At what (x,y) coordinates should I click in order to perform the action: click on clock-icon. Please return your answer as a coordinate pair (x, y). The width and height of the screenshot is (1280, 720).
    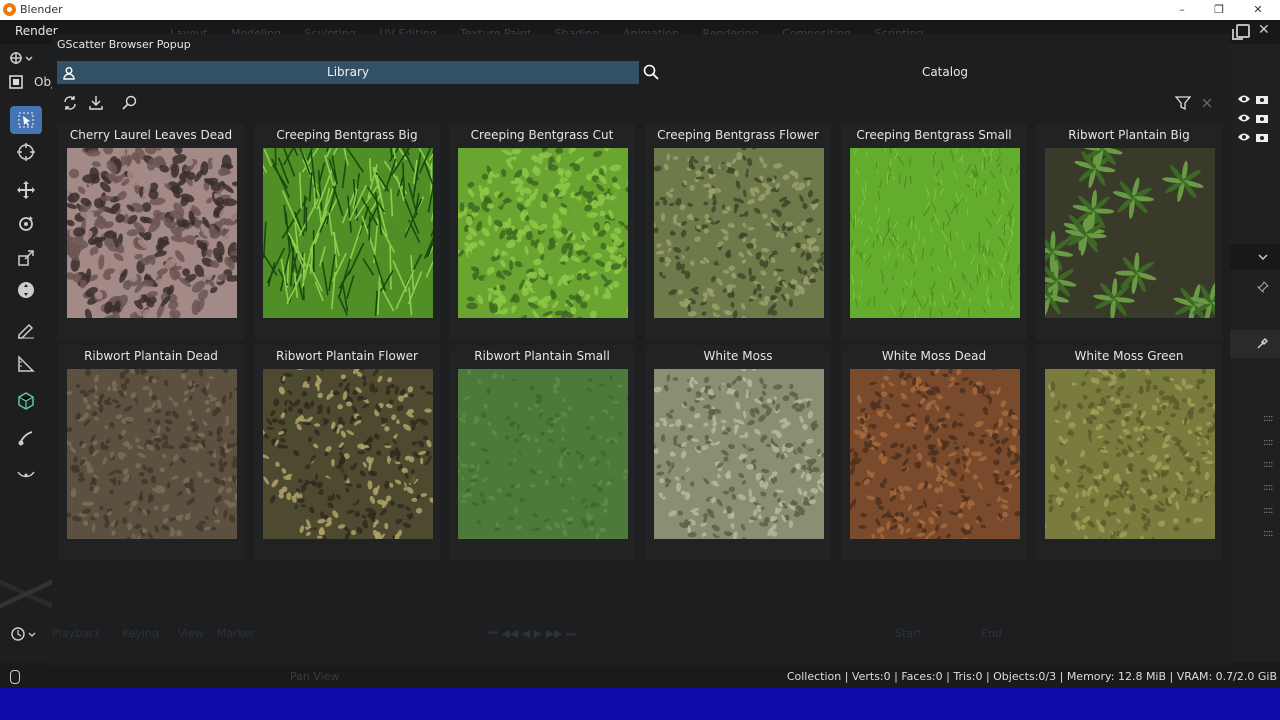
    Looking at the image, I should click on (23, 634).